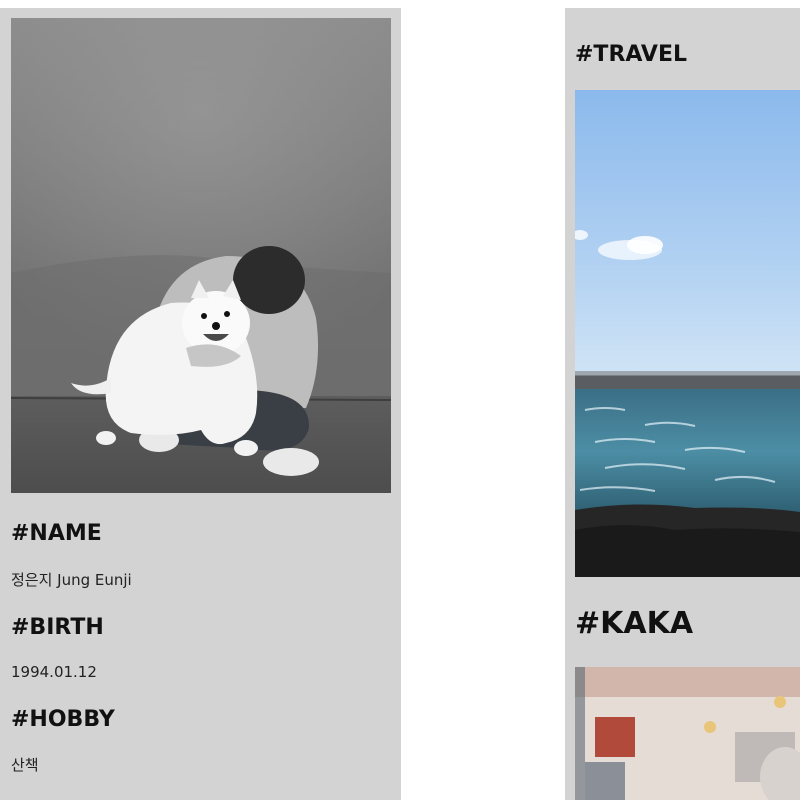 The image size is (800, 800). What do you see at coordinates (56, 533) in the screenshot?
I see `name-heading: #NAME` at bounding box center [56, 533].